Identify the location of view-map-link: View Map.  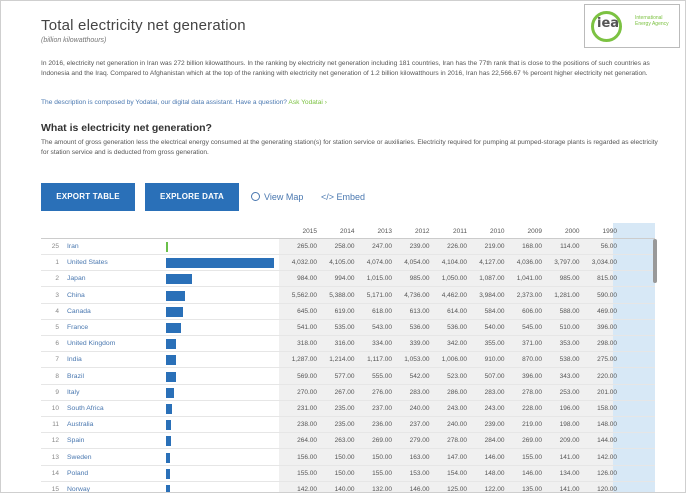
(277, 197).